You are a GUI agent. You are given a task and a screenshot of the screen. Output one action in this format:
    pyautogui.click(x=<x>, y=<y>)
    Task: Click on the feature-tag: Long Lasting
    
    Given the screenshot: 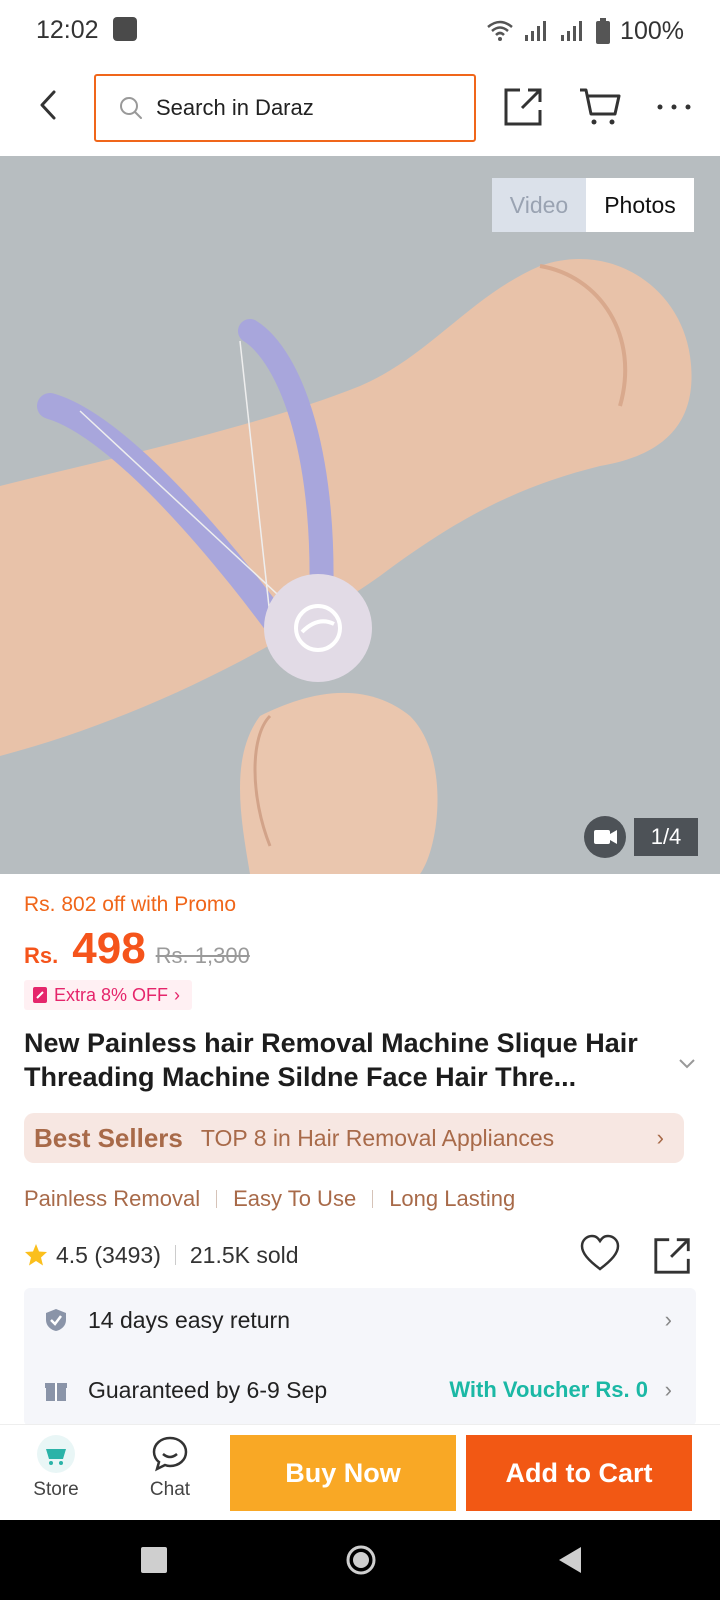 What is the action you would take?
    pyautogui.click(x=452, y=1198)
    